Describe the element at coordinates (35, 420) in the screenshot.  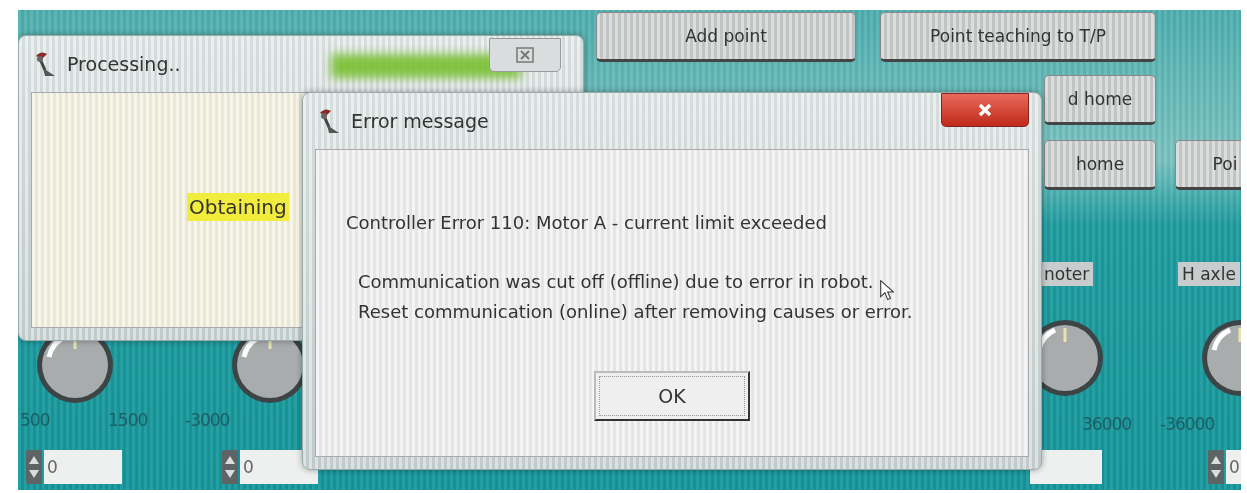
I see `scale-label: 500` at that location.